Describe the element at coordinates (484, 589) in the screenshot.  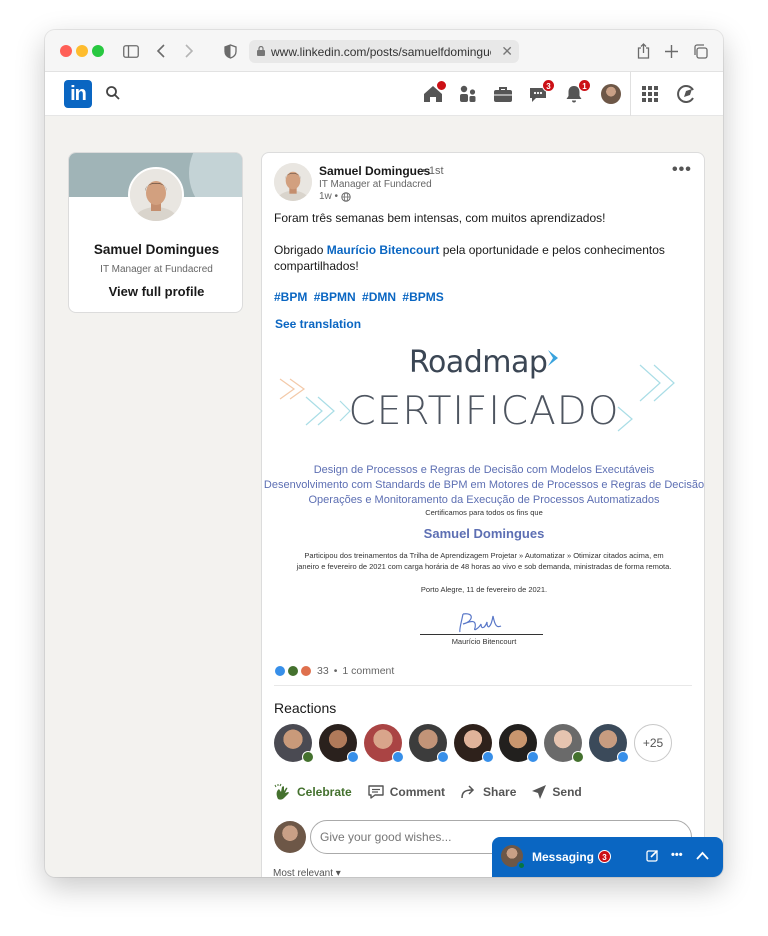
I see `certificate-place-date: Porto Alegre, 11 de fevereiro de 2021.` at that location.